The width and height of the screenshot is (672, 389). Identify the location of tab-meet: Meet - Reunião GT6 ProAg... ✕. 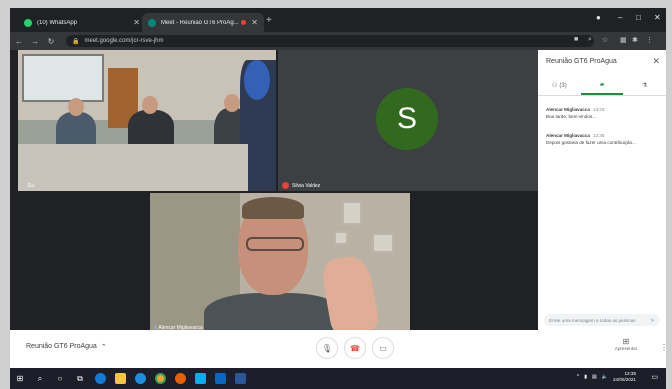
(203, 22).